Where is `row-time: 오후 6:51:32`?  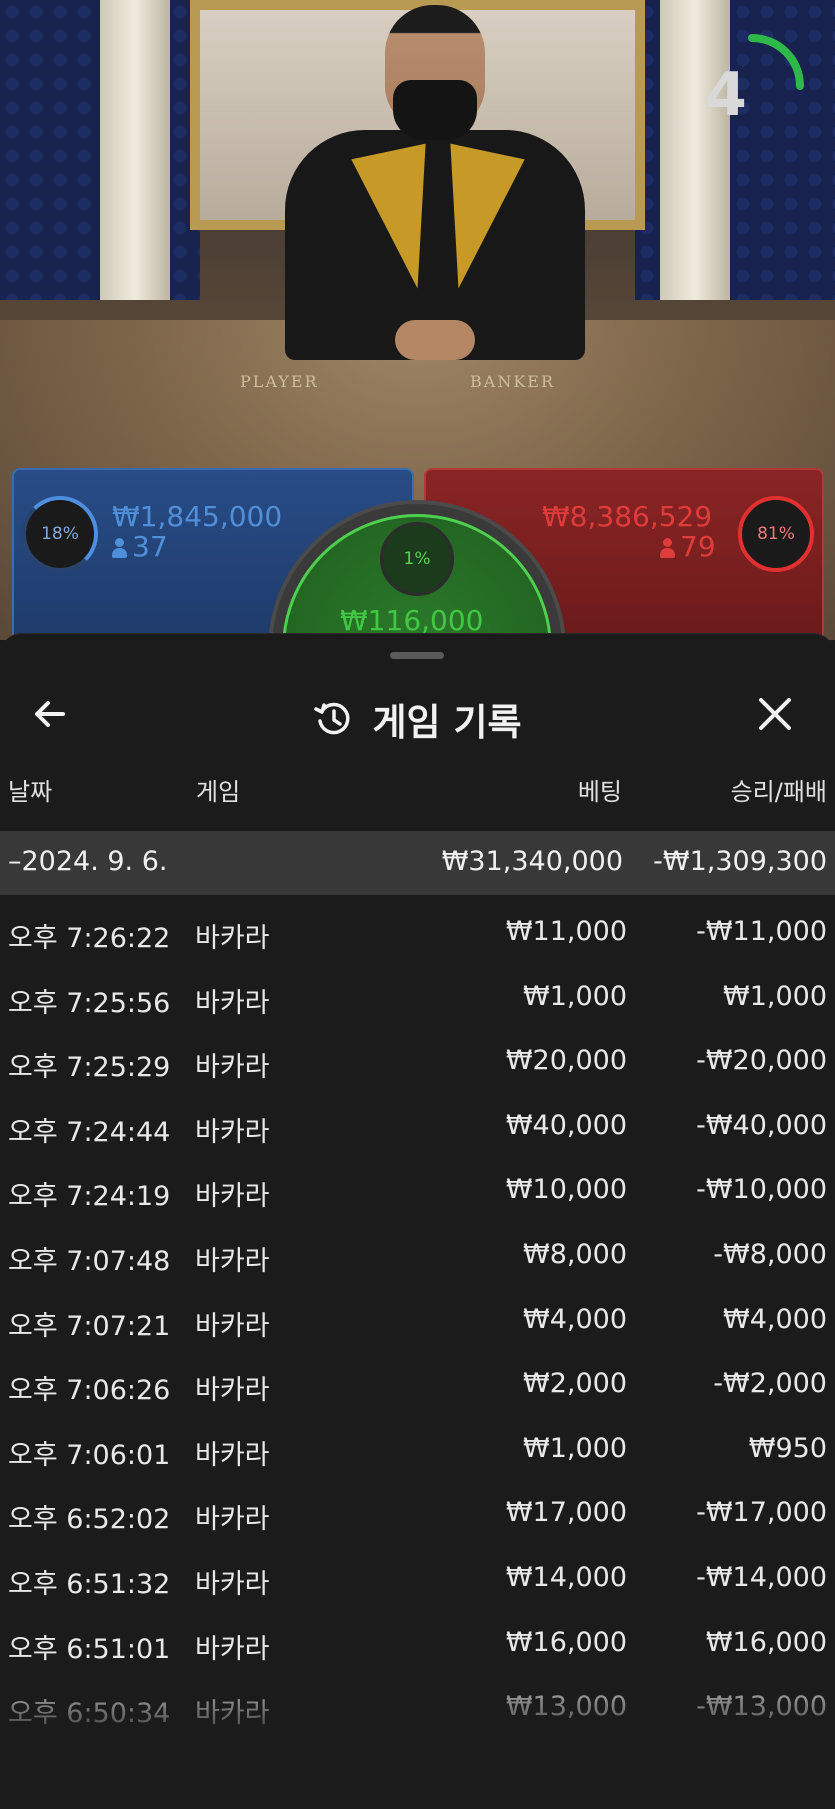
row-time: 오후 6:51:32 is located at coordinates (89, 1584).